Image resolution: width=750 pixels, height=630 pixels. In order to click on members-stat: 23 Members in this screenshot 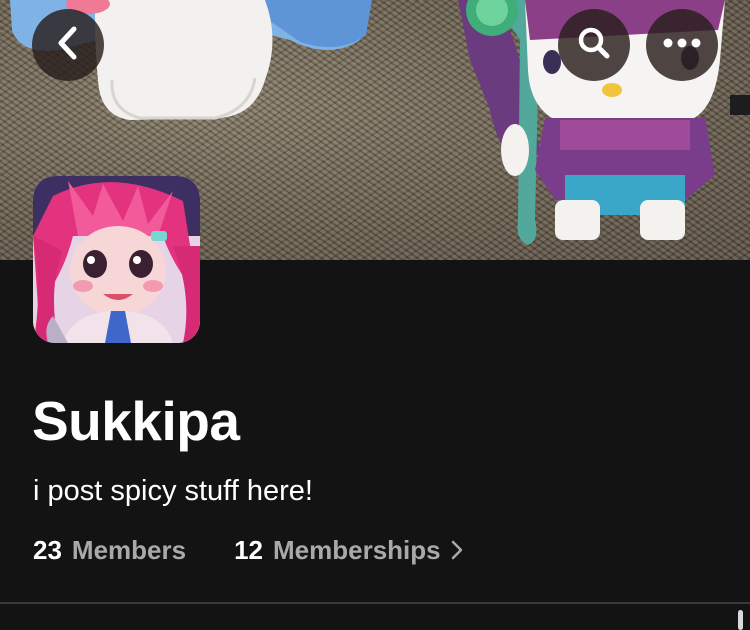, I will do `click(109, 550)`.